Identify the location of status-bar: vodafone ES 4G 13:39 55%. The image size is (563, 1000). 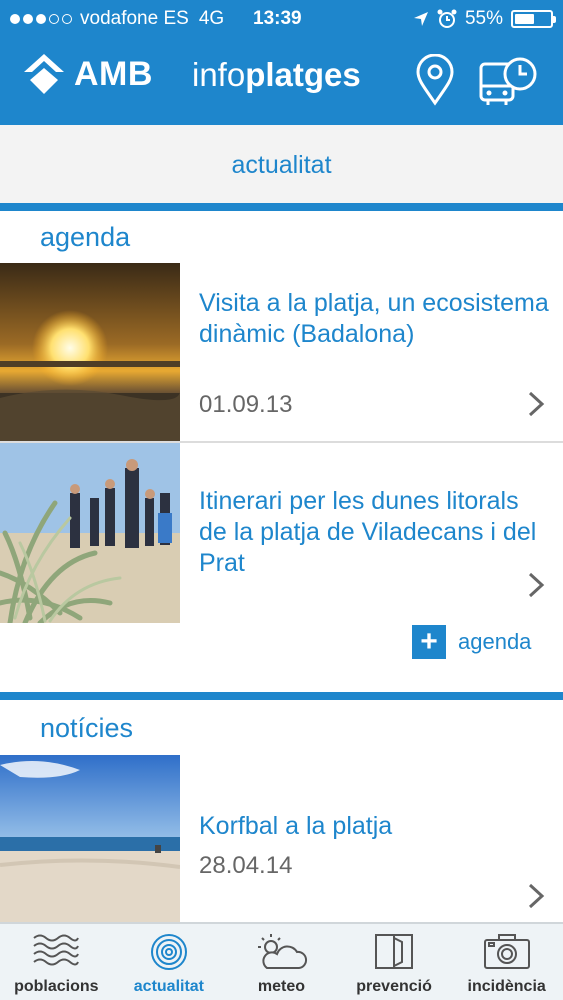
(281, 19).